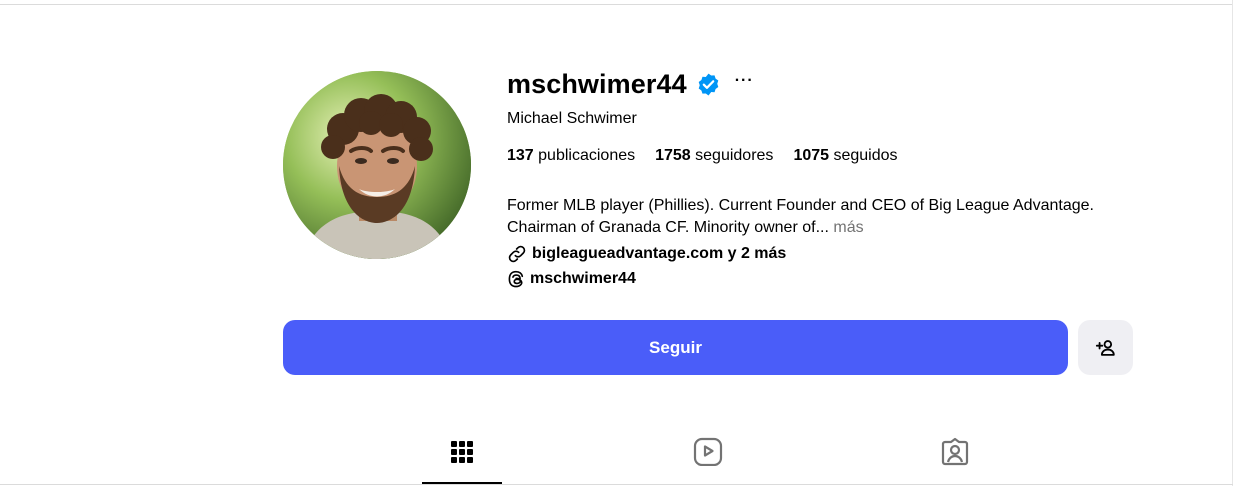  What do you see at coordinates (583, 278) in the screenshot?
I see `threads-handle: mschwimer44` at bounding box center [583, 278].